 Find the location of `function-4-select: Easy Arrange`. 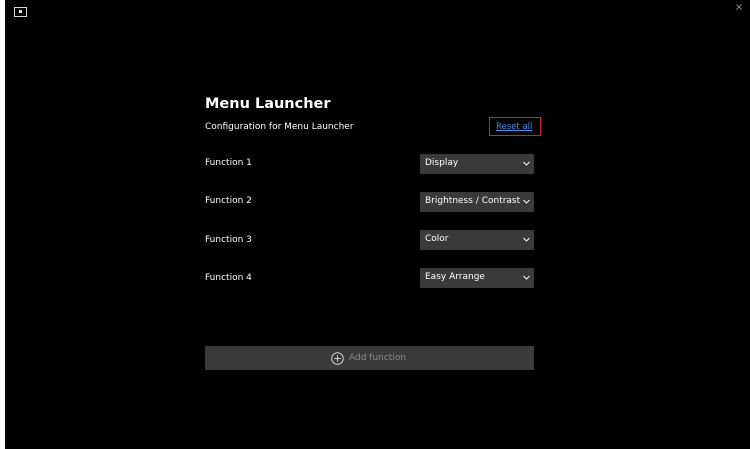

function-4-select: Easy Arrange is located at coordinates (477, 278).